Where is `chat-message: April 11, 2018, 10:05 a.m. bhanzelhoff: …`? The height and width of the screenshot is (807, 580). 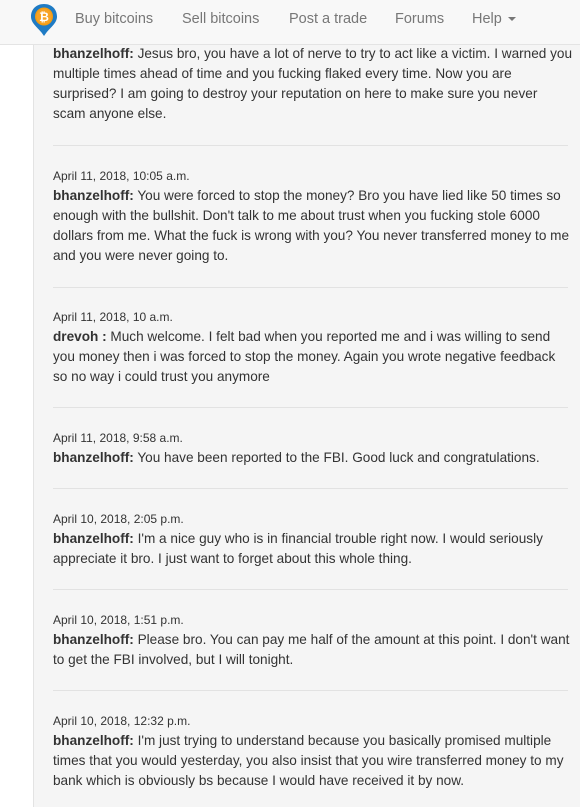 chat-message: April 11, 2018, 10:05 a.m. bhanzelhoff: … is located at coordinates (313, 217).